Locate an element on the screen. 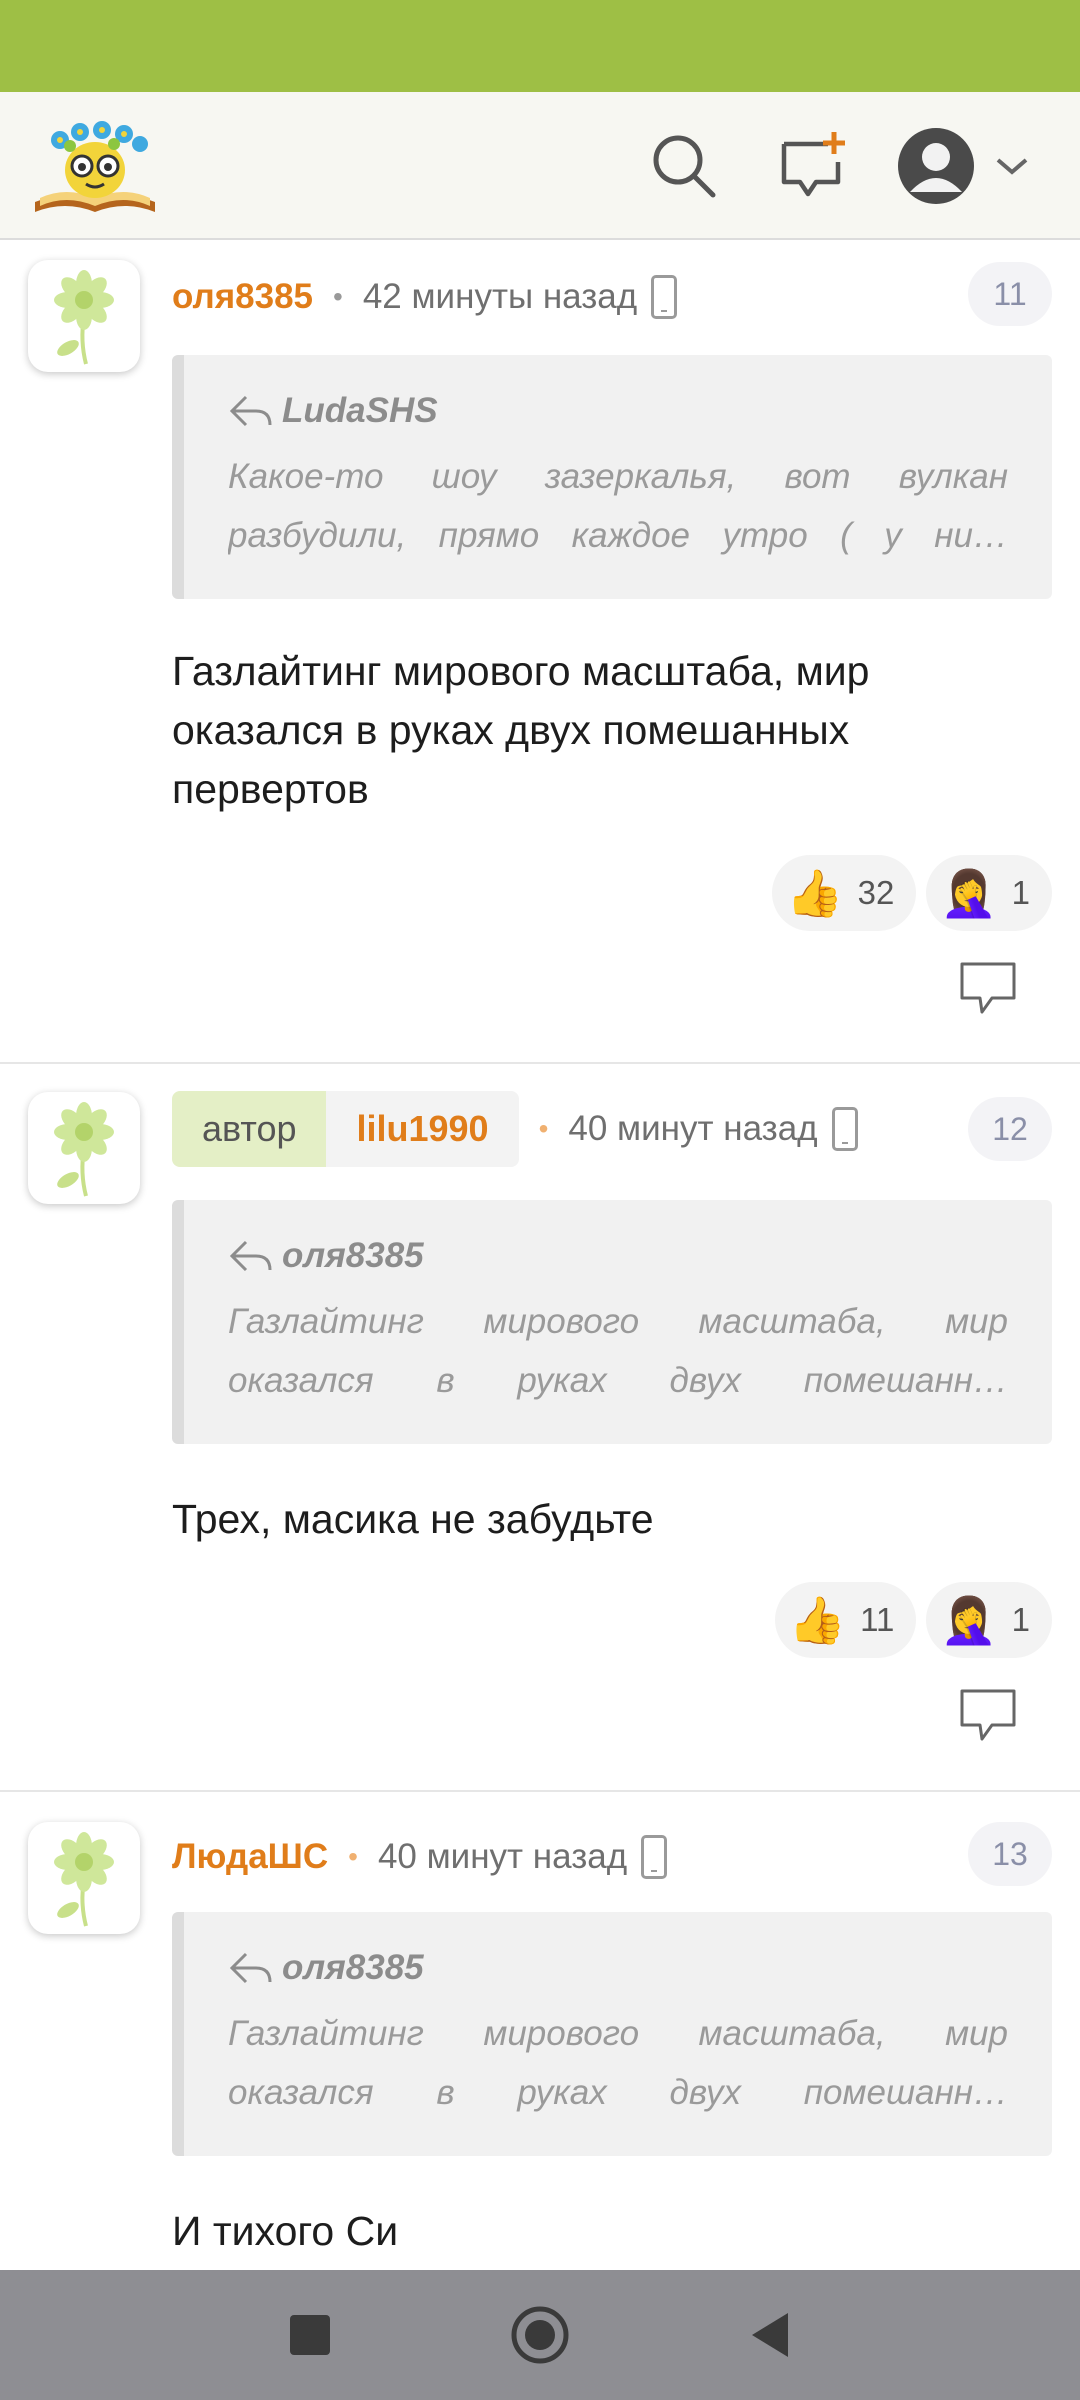 The width and height of the screenshot is (1080, 2400). back-button is located at coordinates (770, 2335).